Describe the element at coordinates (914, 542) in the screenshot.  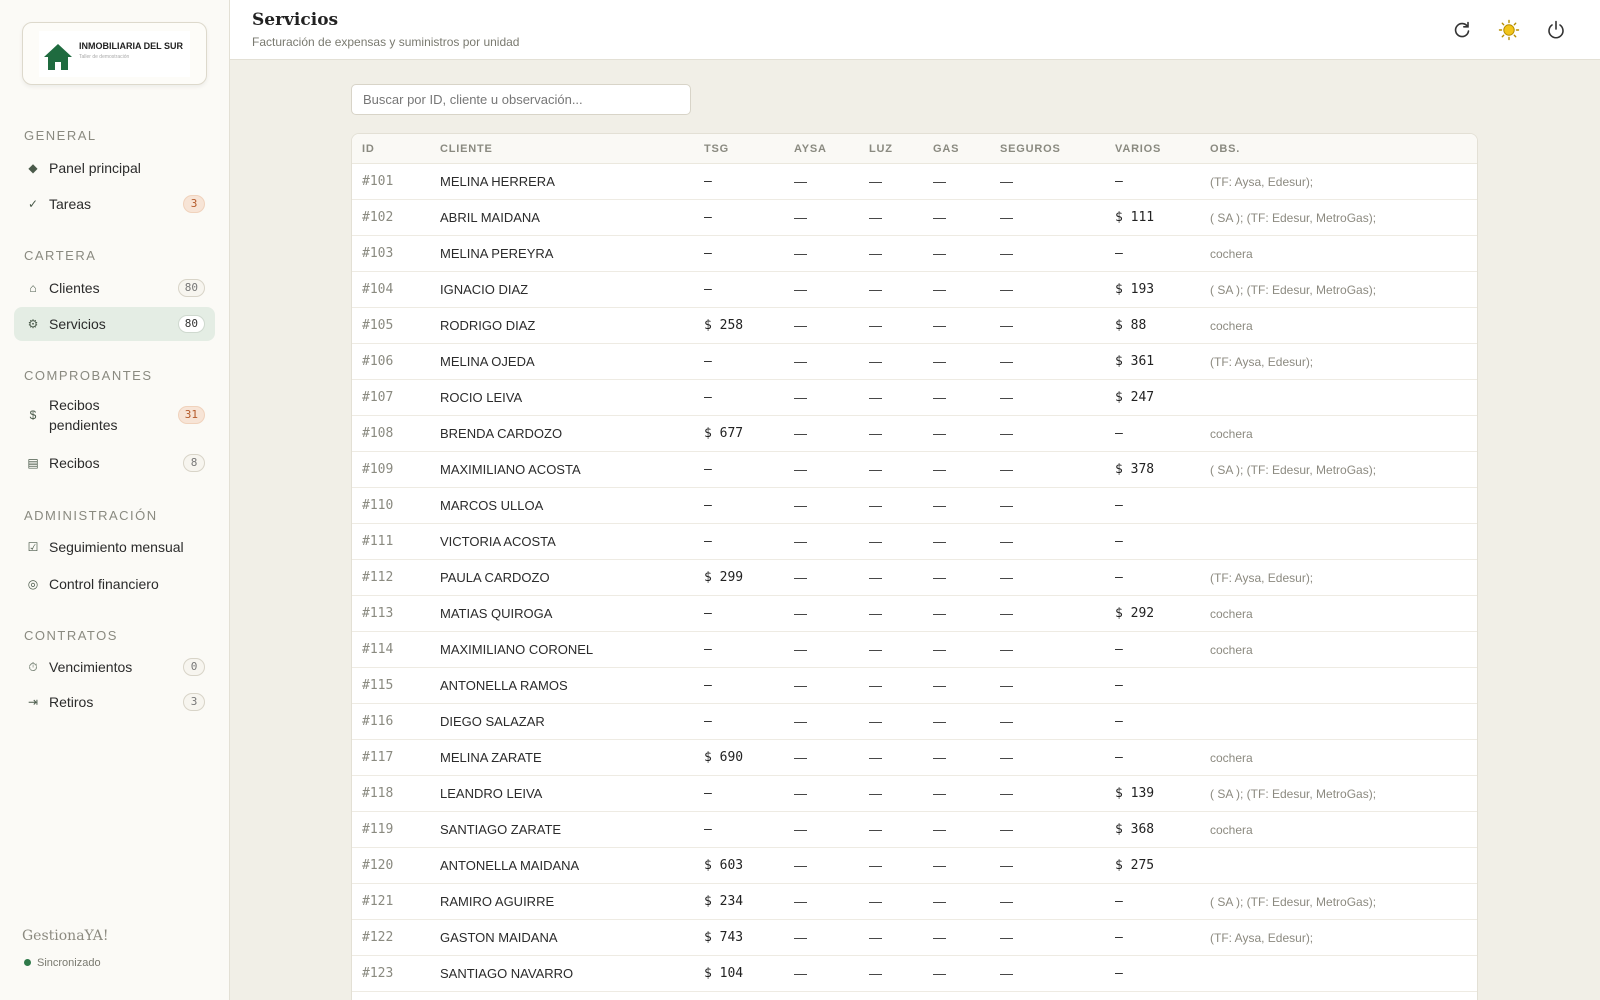
I see `table-row: #111 VICTORIA ACOSTA — — — — — —` at that location.